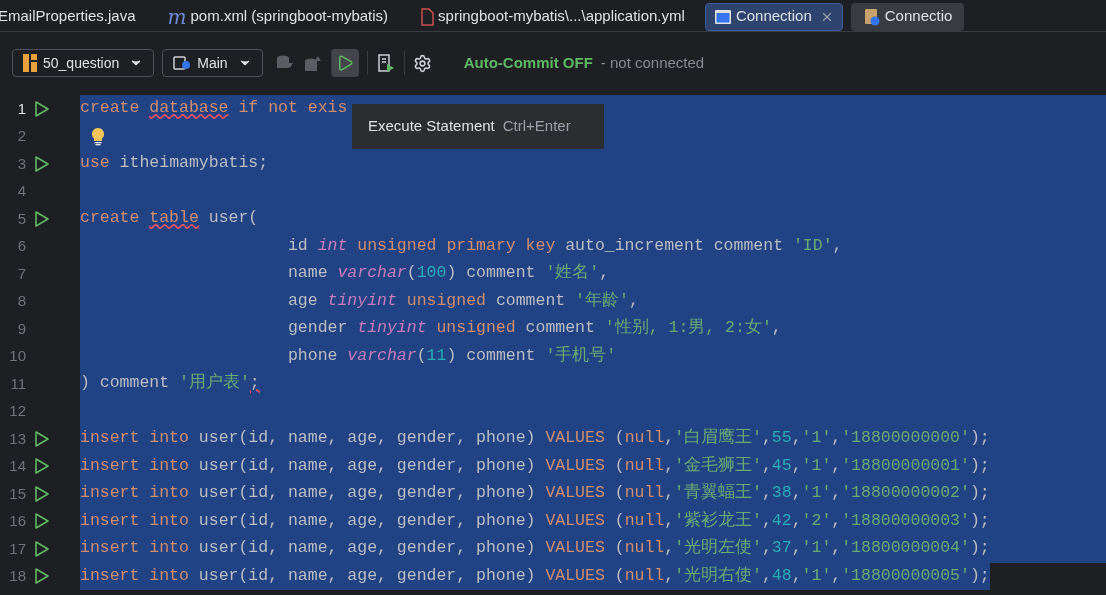 This screenshot has width=1106, height=595. I want to click on line-number: 11, so click(17, 383).